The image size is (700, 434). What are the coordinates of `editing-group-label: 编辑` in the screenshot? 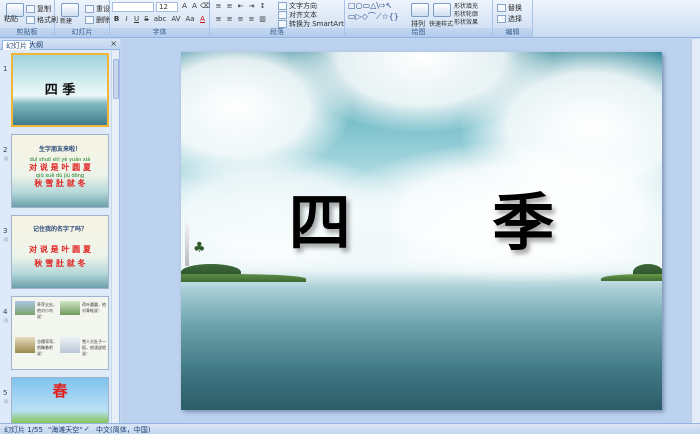 It's located at (512, 32).